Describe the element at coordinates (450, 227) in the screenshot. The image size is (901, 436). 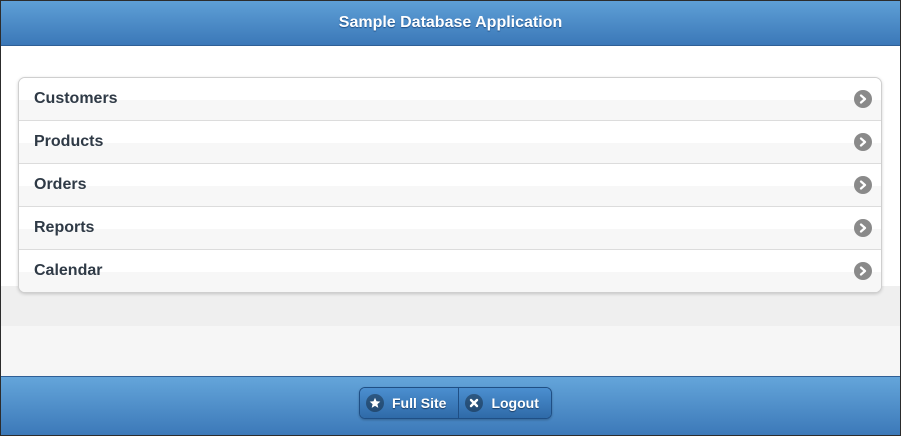
I see `menu-item-reports: Reports` at that location.